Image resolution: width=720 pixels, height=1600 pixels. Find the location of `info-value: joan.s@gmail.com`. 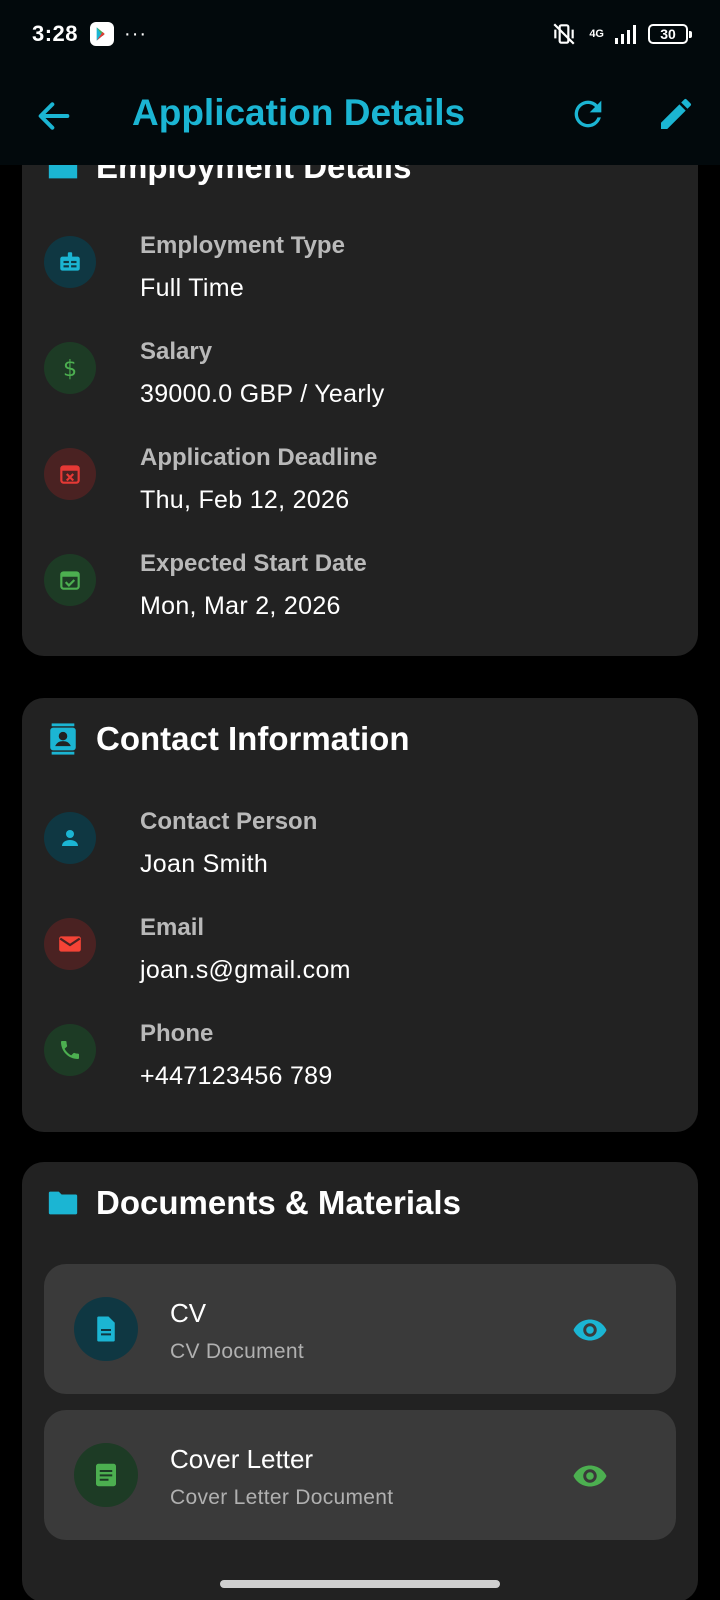

info-value: joan.s@gmail.com is located at coordinates (245, 970).